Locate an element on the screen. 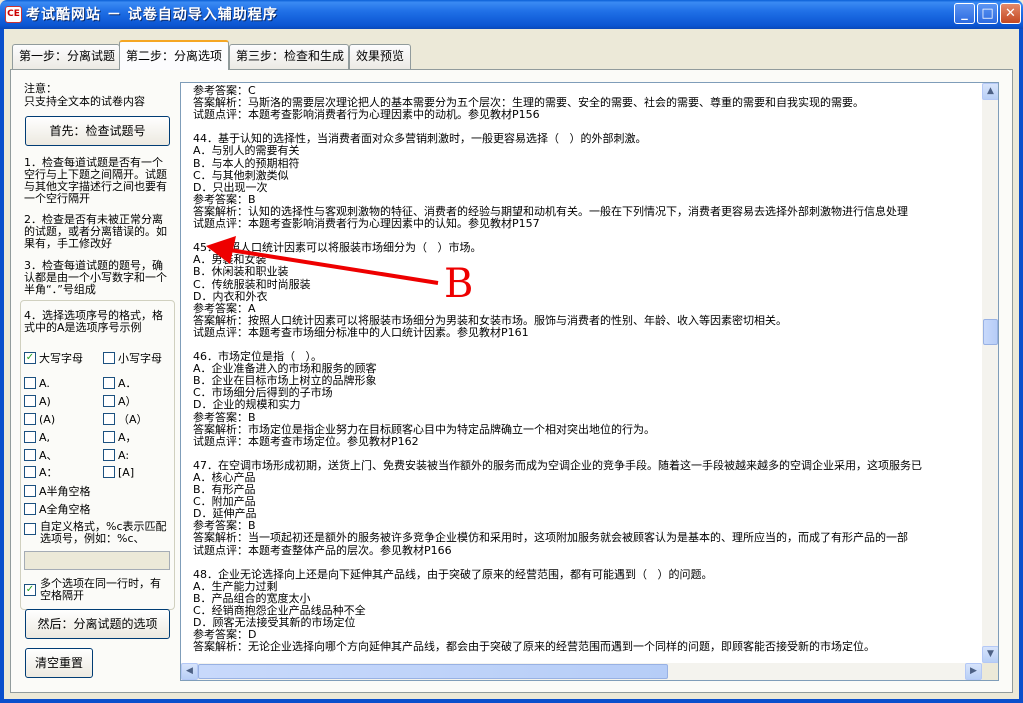  text-line: C．附加产品 is located at coordinates (224, 502).